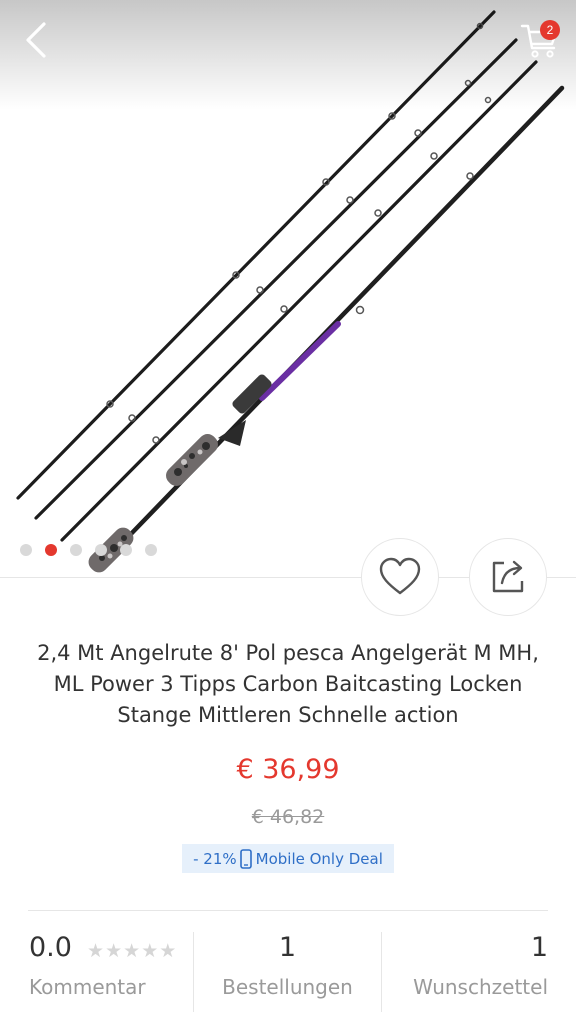 The height and width of the screenshot is (1024, 576). I want to click on pagination-dot-active, so click(51, 550).